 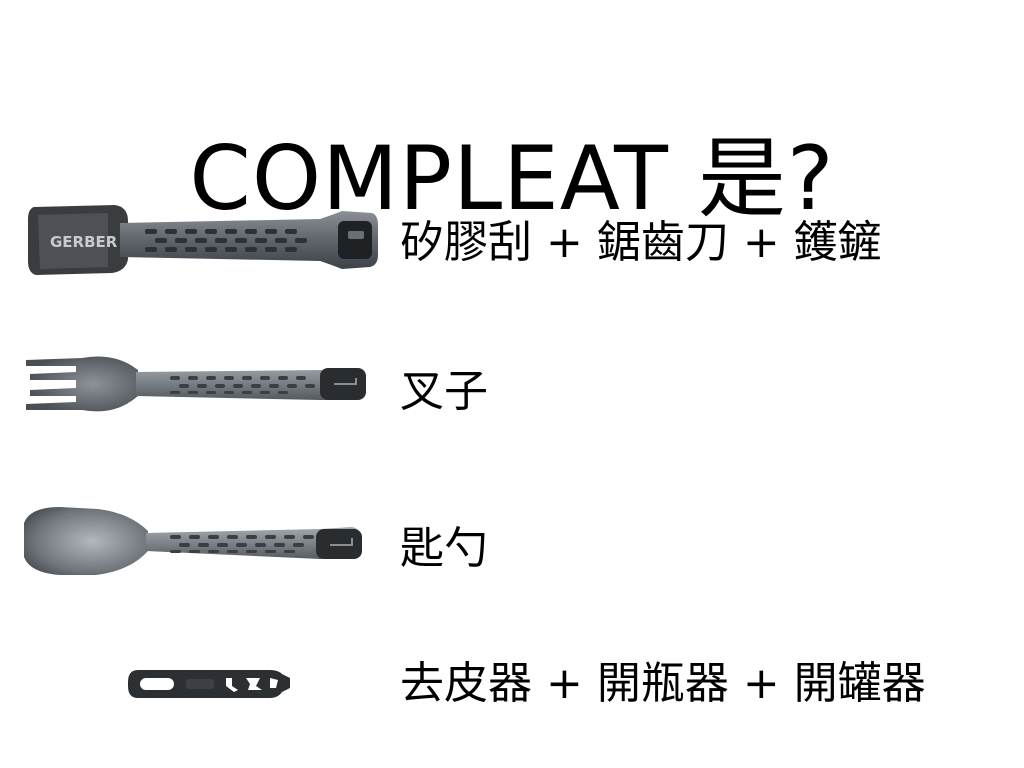 I want to click on item-row-fork: 叉子, so click(x=512, y=385).